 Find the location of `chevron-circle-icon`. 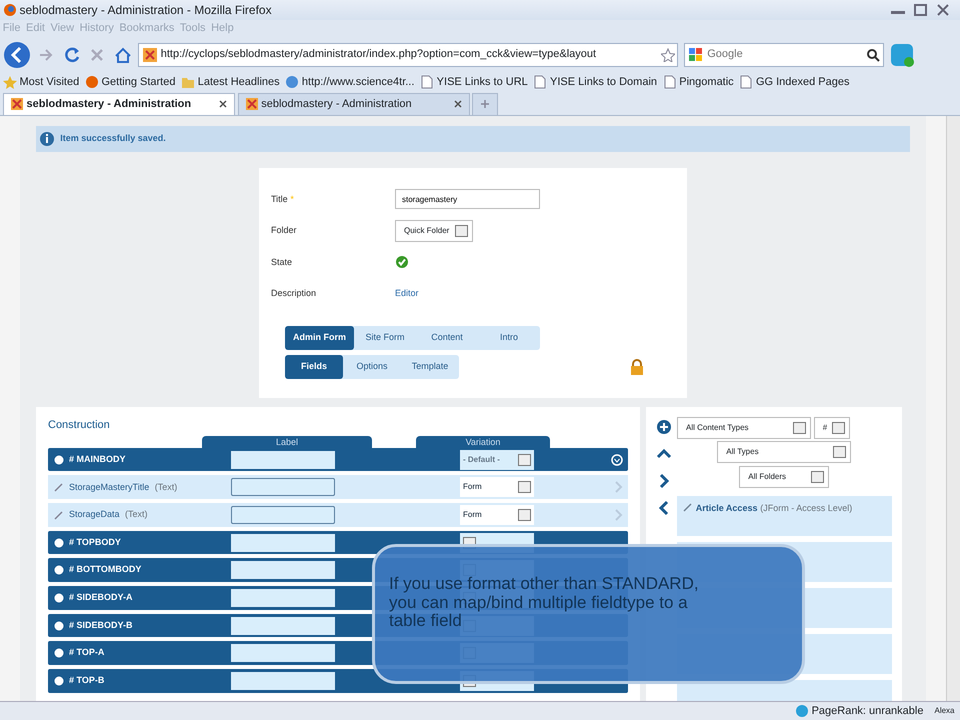

chevron-circle-icon is located at coordinates (616, 460).